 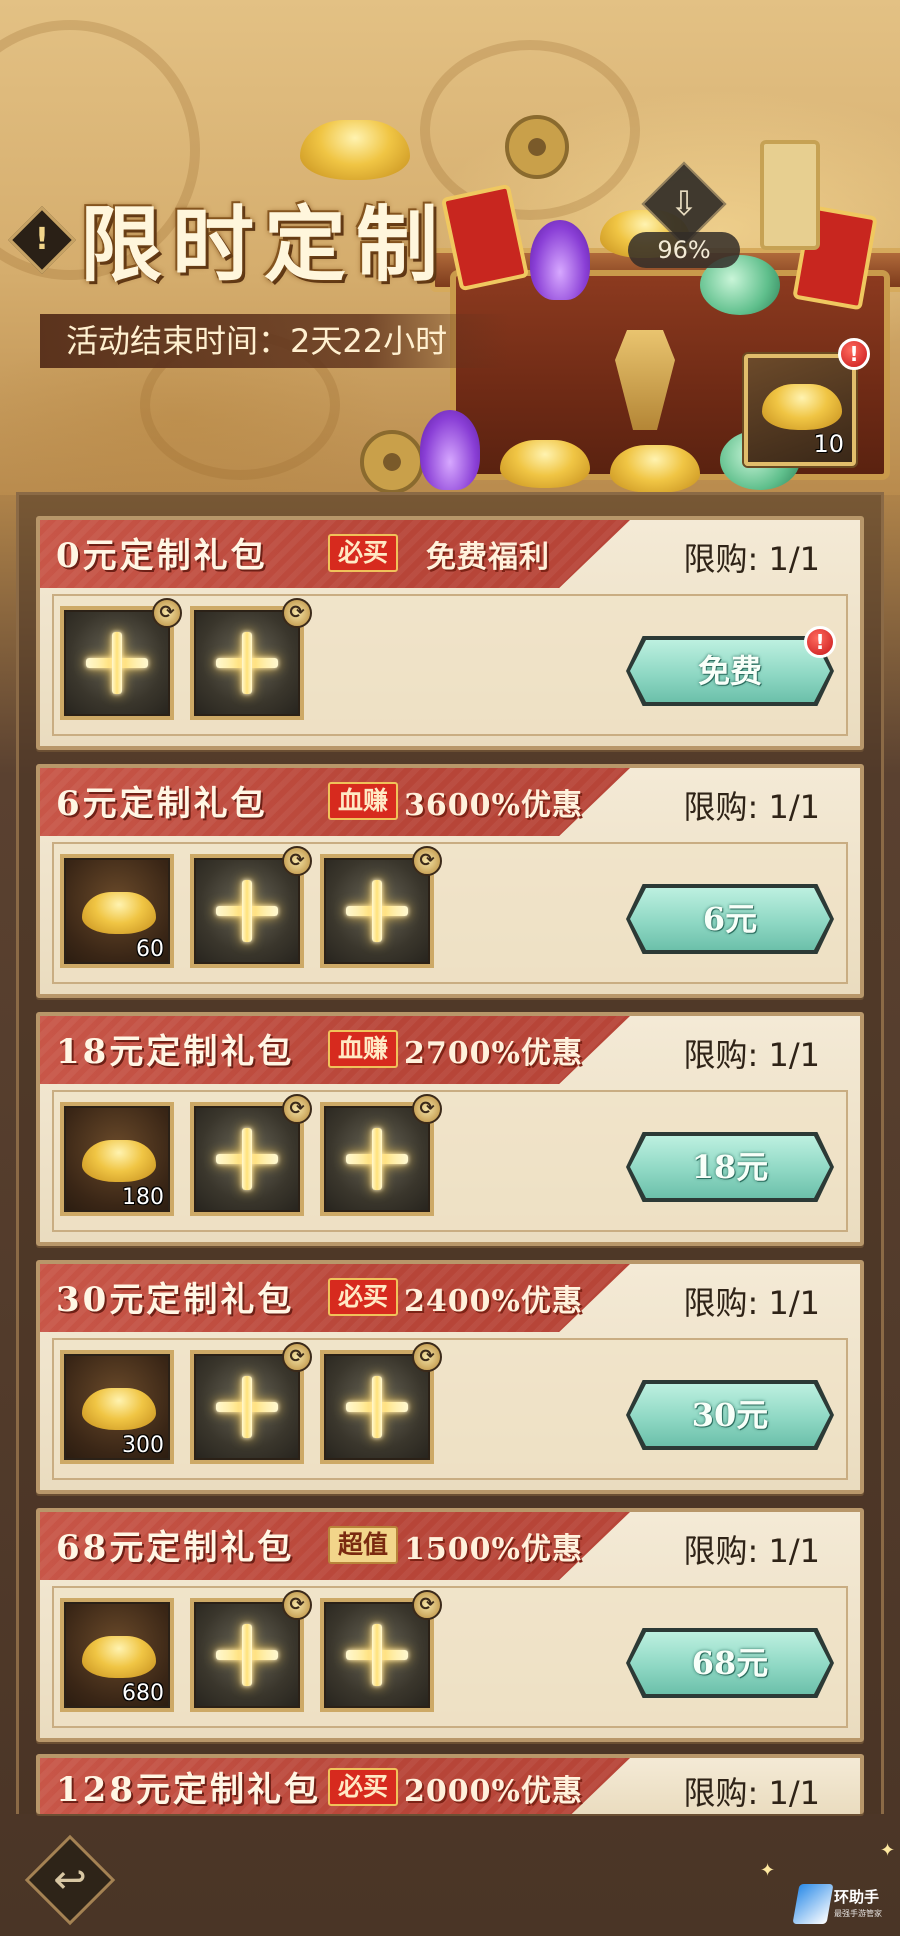 What do you see at coordinates (790, 195) in the screenshot?
I see `banknote-icon` at bounding box center [790, 195].